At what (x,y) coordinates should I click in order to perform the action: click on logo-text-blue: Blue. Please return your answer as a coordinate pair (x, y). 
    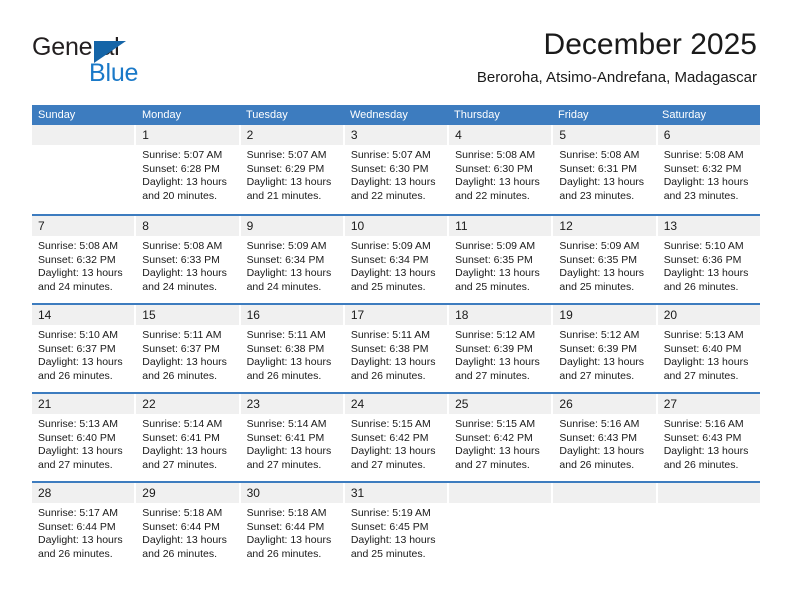
    Looking at the image, I should click on (114, 73).